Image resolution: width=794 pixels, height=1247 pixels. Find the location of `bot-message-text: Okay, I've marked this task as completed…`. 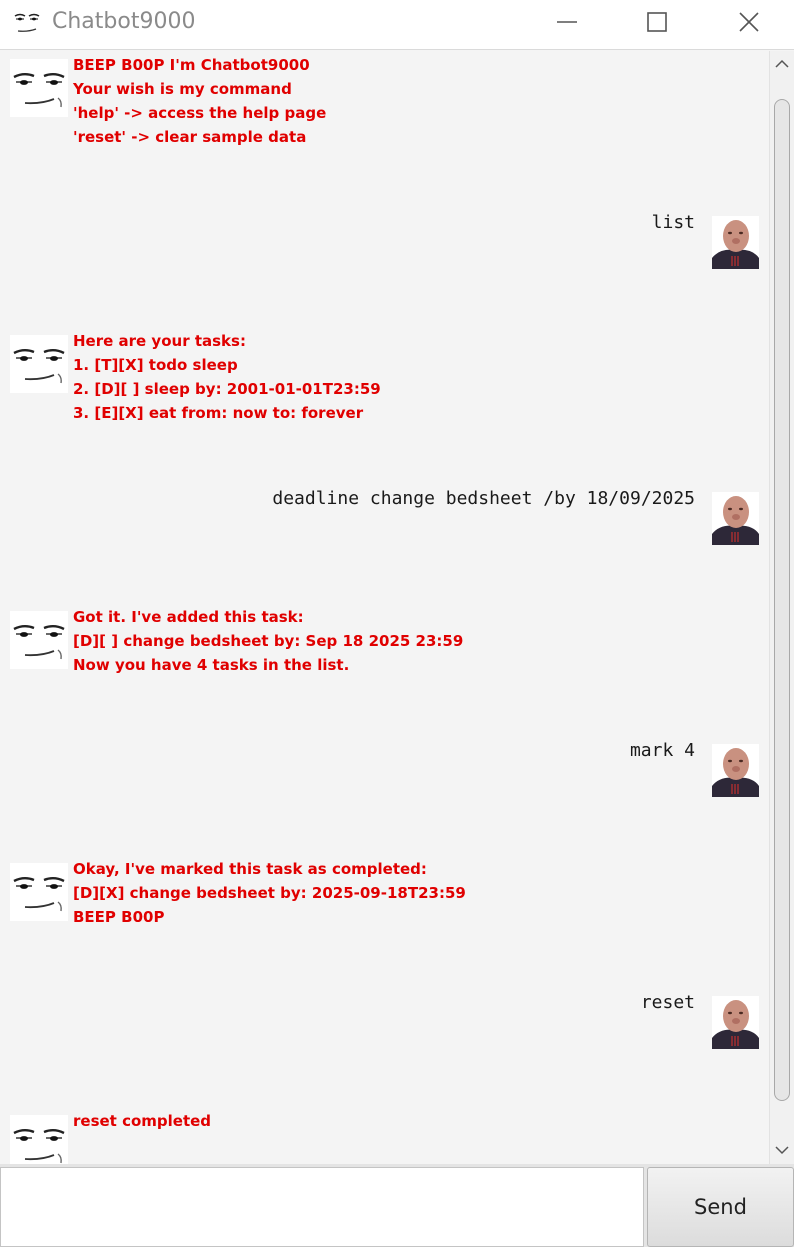

bot-message-text: Okay, I've marked this task as completed… is located at coordinates (269, 893).